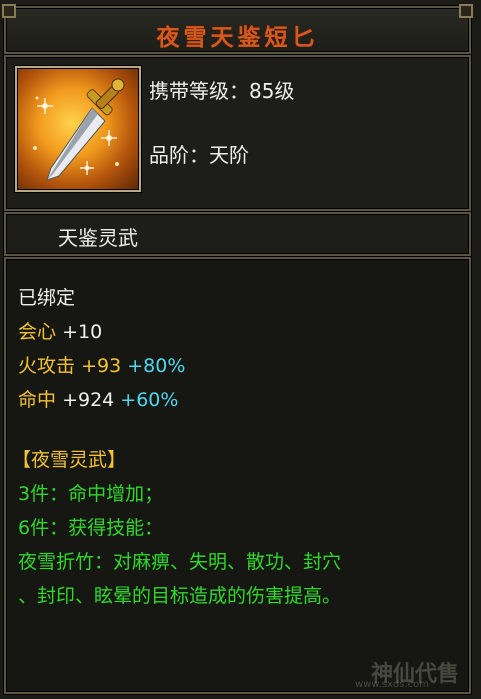 The width and height of the screenshot is (481, 699). What do you see at coordinates (47, 366) in the screenshot?
I see `stat-name: 火攻击` at bounding box center [47, 366].